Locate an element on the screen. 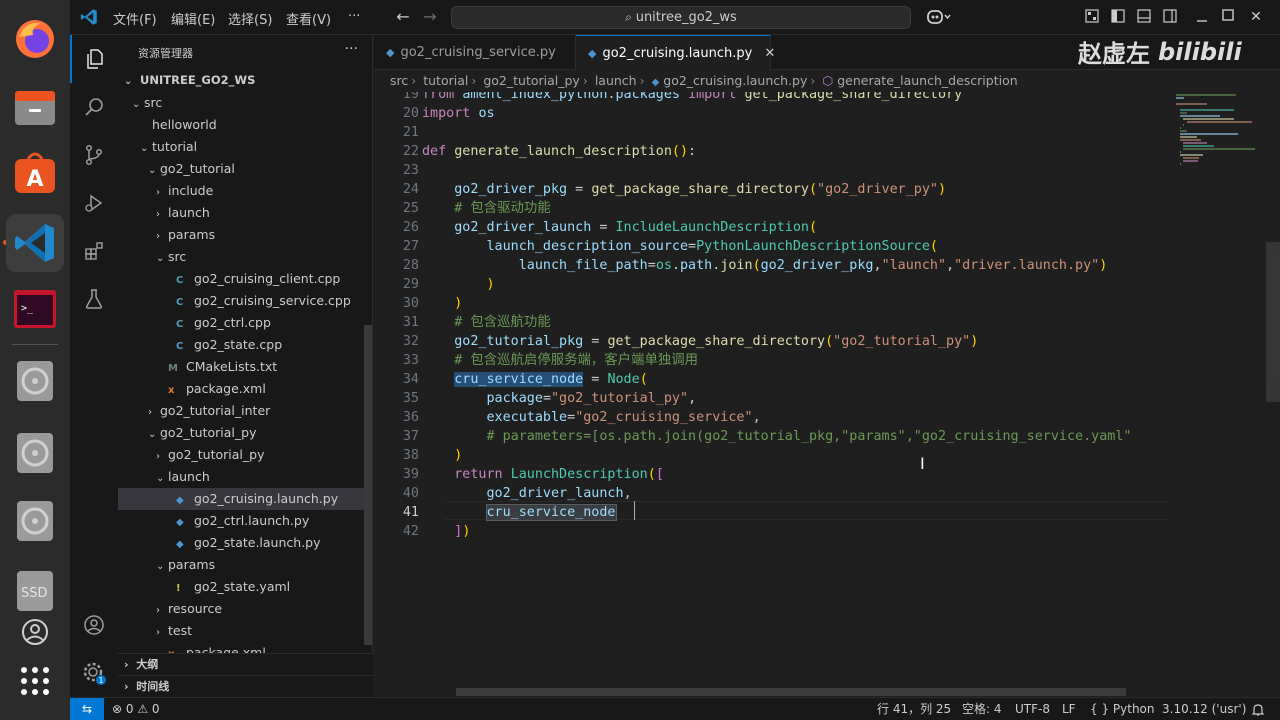 This screenshot has width=1280, height=720. explorer-icon is located at coordinates (94, 59).